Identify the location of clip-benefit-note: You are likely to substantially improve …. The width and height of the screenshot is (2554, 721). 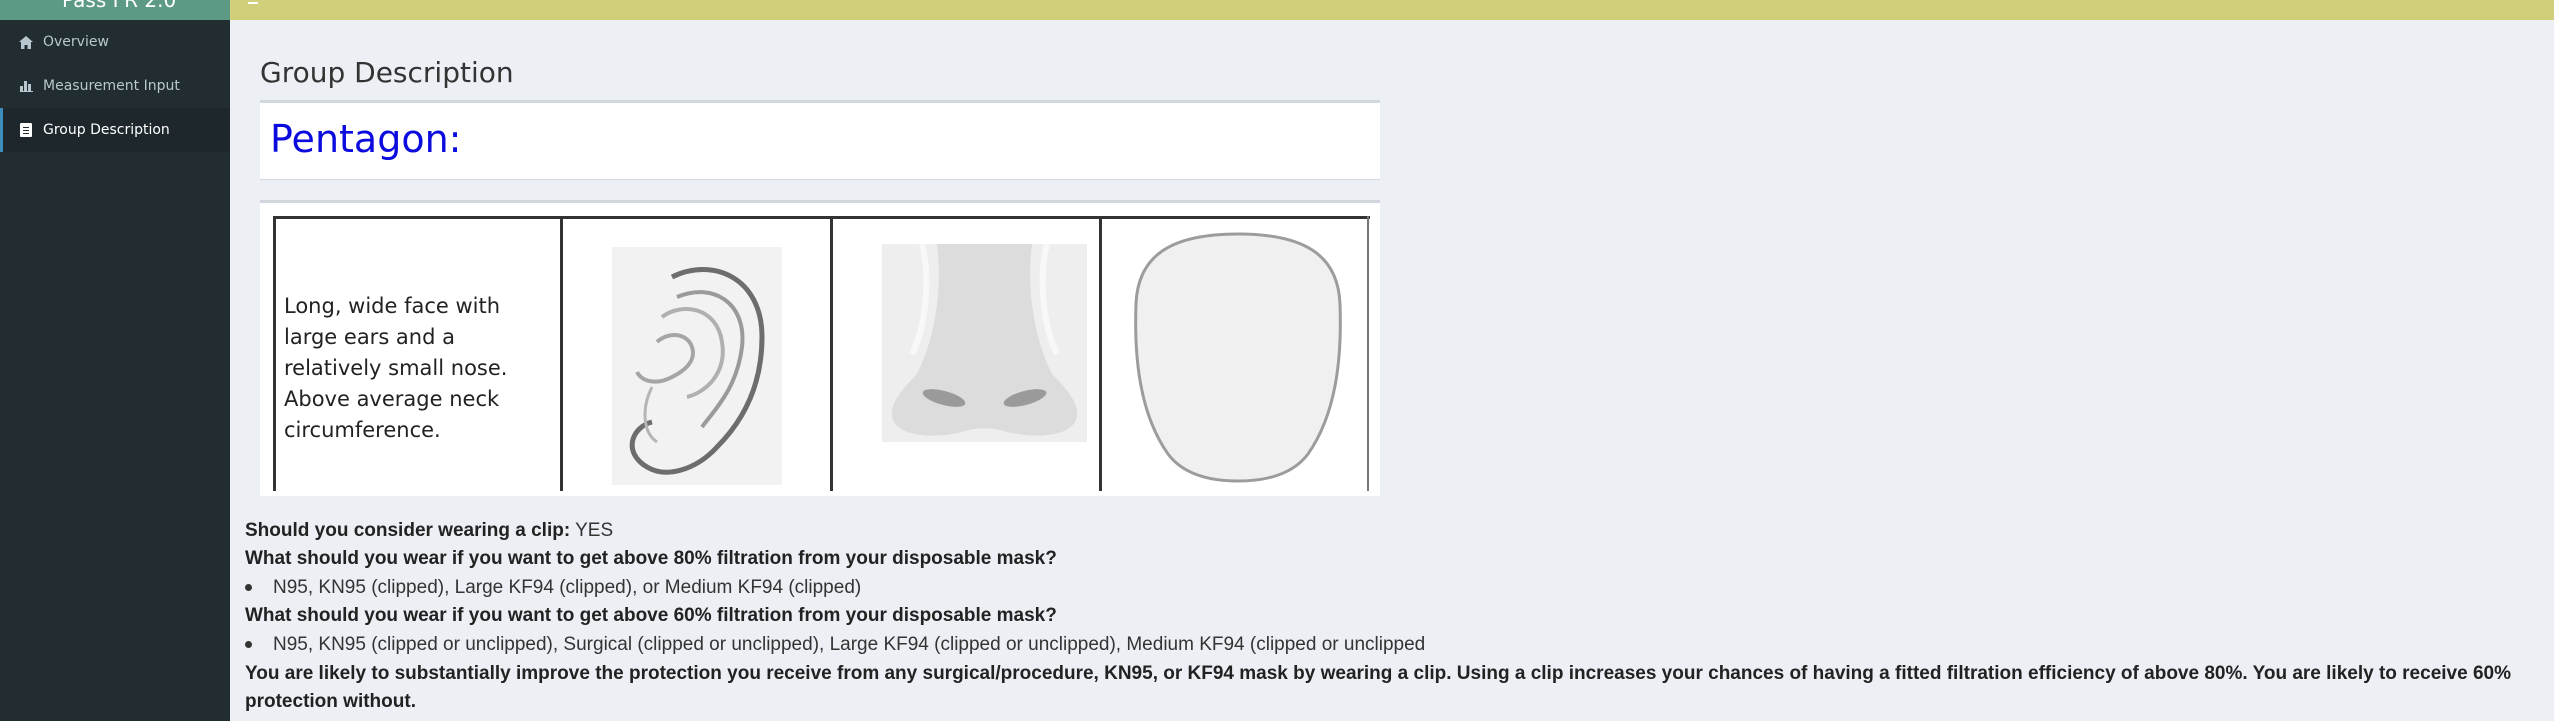
(1378, 687).